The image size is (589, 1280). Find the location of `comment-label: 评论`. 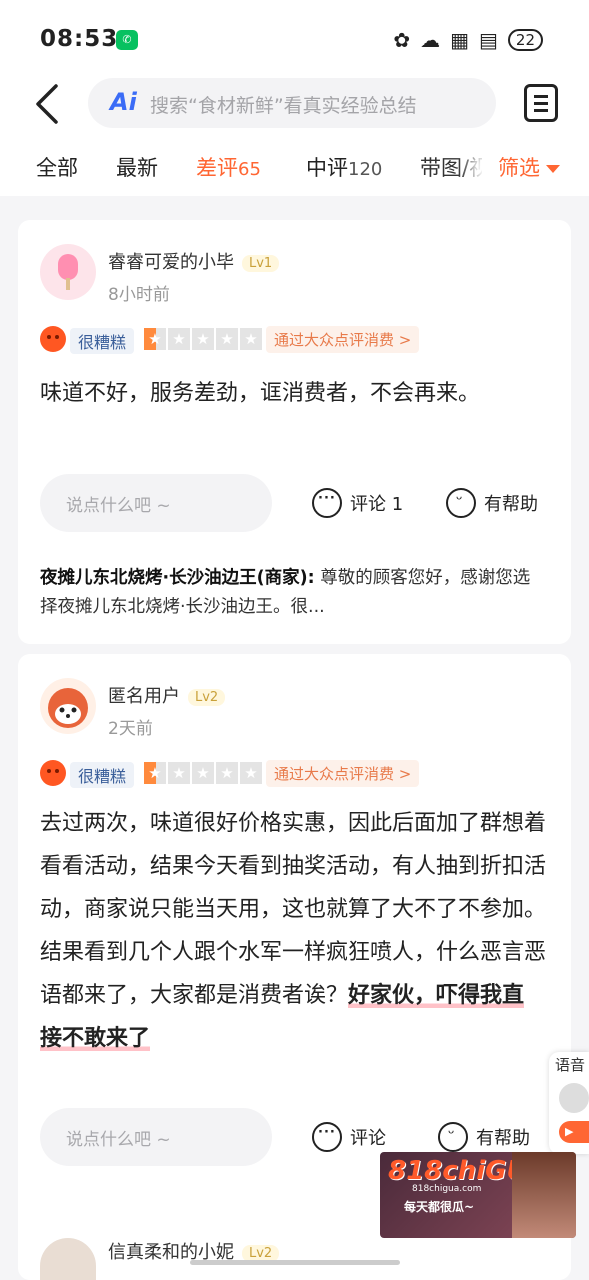

comment-label: 评论 is located at coordinates (368, 1138).